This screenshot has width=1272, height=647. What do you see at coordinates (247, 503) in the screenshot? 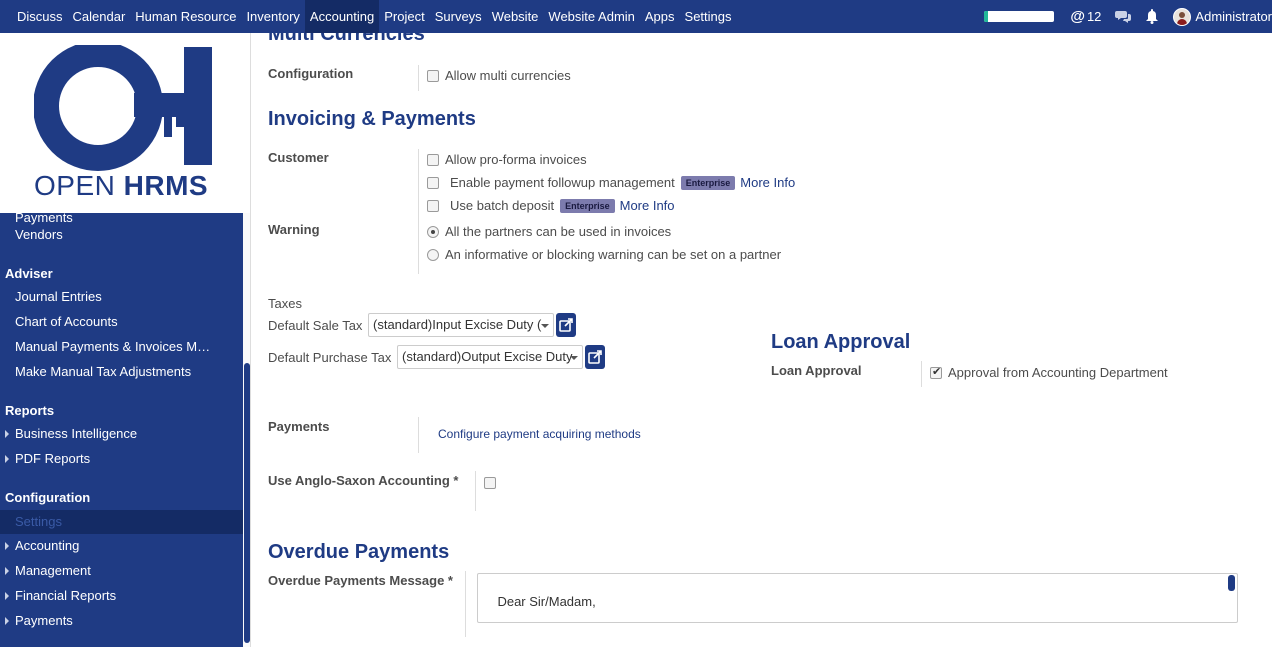
I see `sidebar-scrollbar-thumb` at bounding box center [247, 503].